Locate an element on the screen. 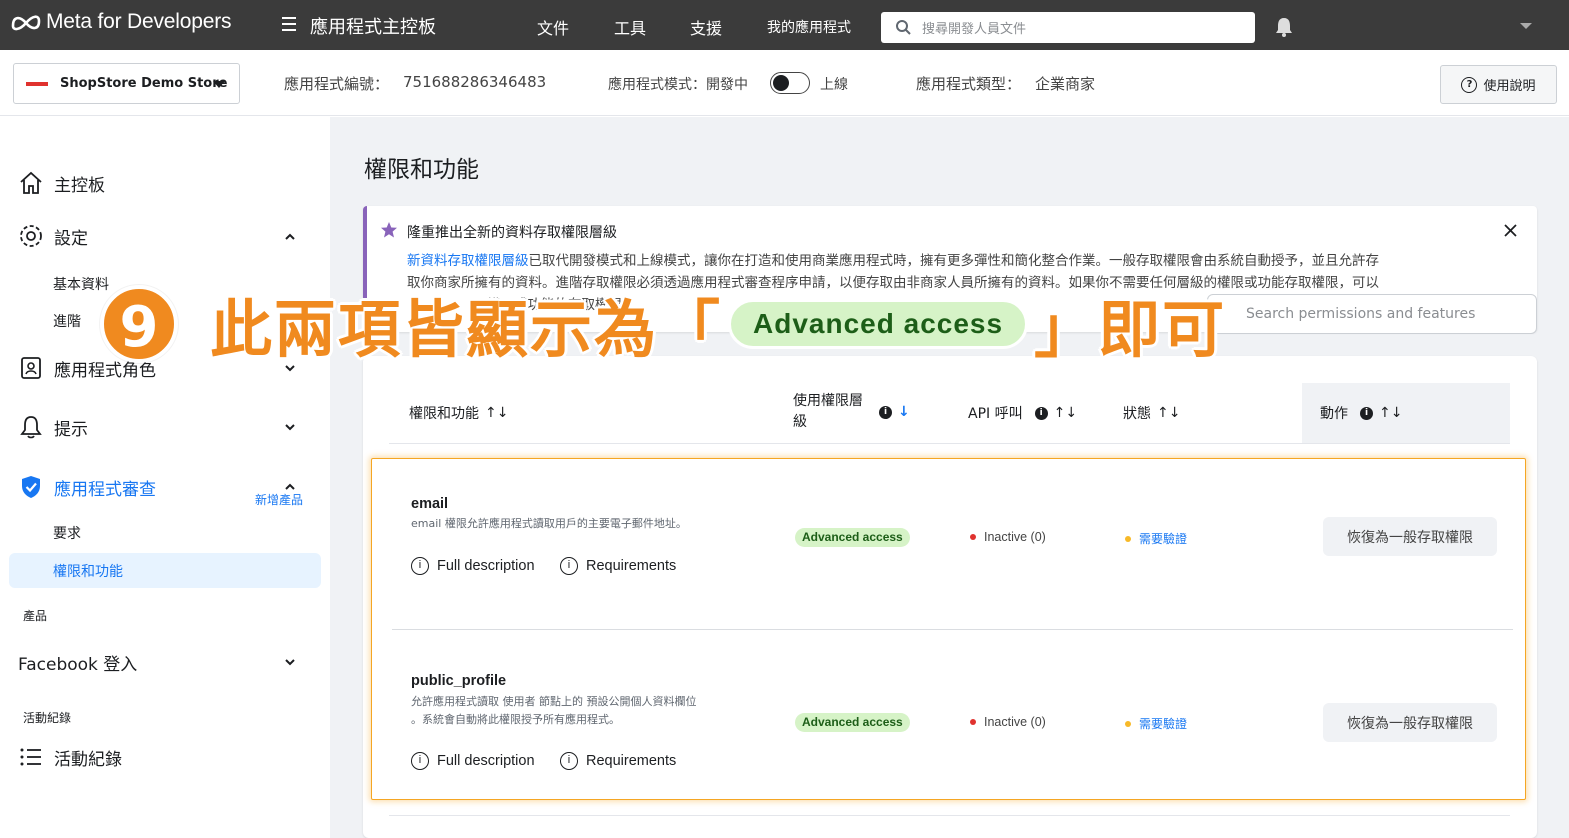 This screenshot has height=838, width=1569. info-icon: i is located at coordinates (885, 412).